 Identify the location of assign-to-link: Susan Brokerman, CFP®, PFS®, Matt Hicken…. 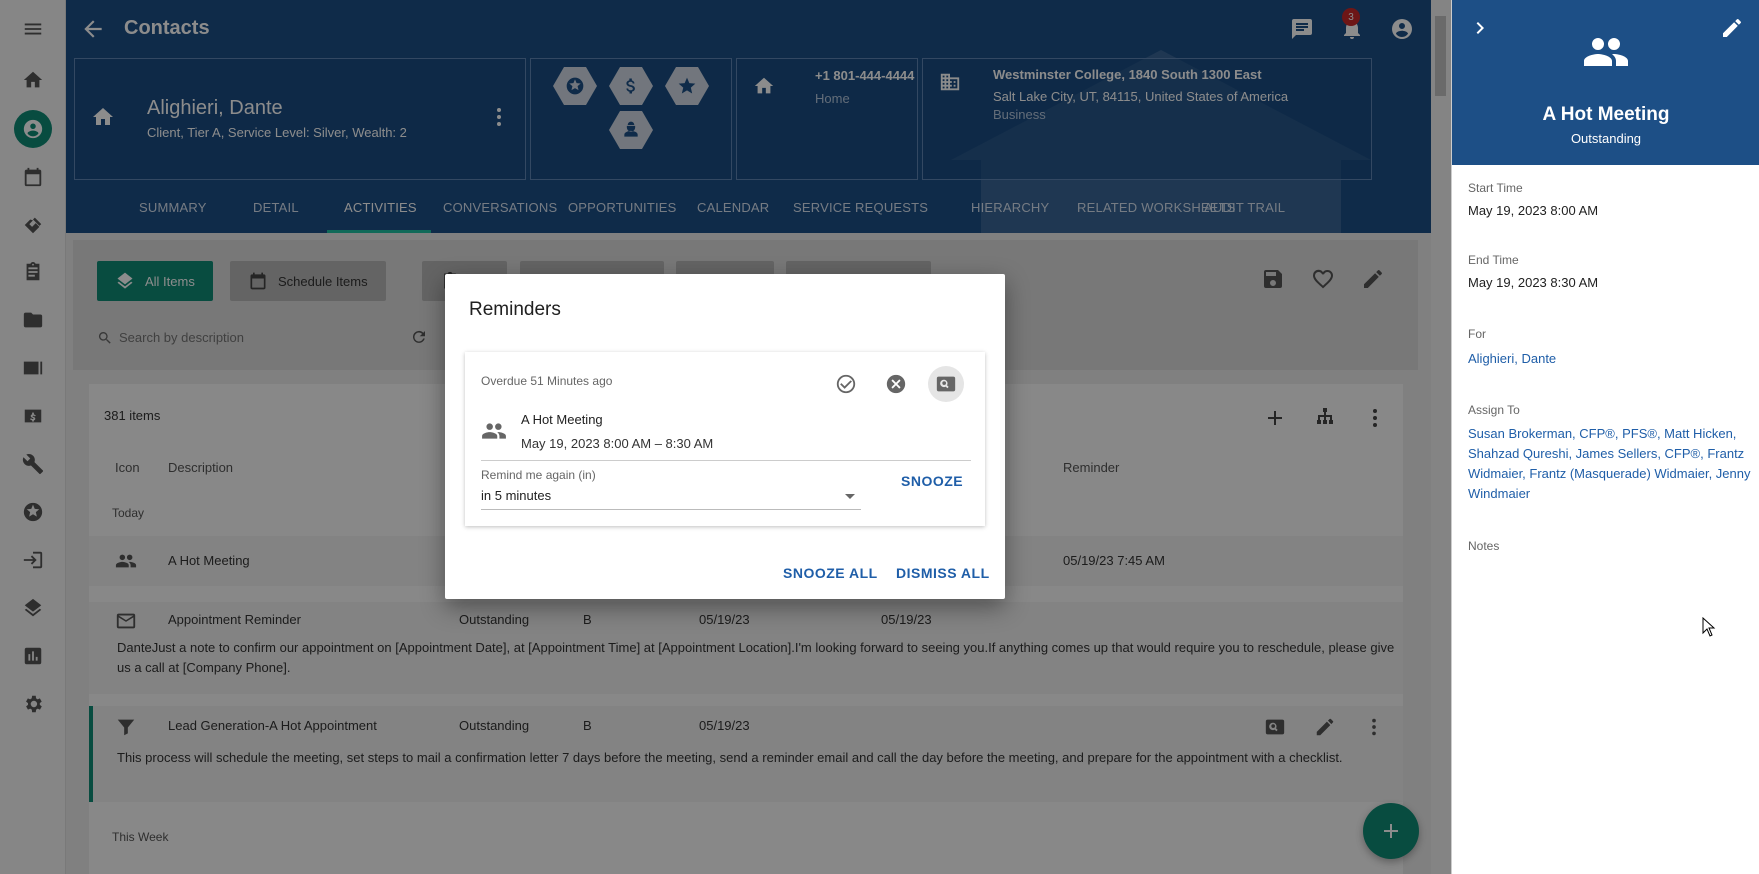
(1610, 464).